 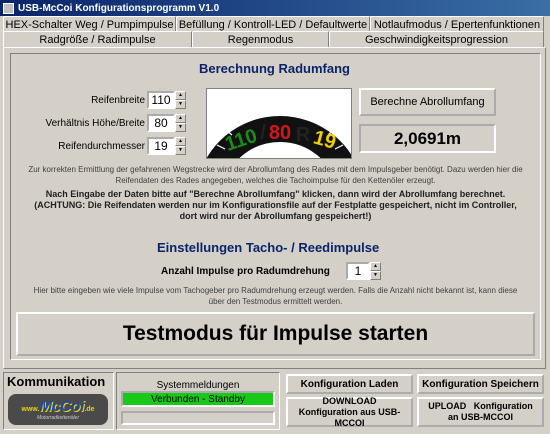 What do you see at coordinates (436, 39) in the screenshot?
I see `tab-speed-progression: Geschwindigkeitsprogression` at bounding box center [436, 39].